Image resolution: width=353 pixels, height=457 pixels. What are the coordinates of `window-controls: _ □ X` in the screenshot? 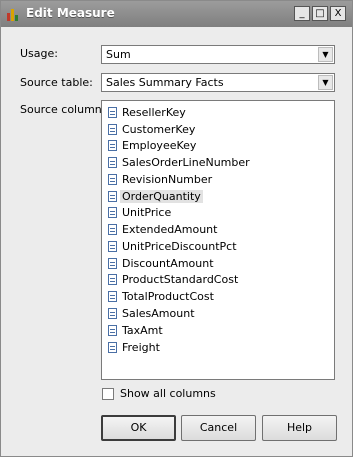 It's located at (320, 13).